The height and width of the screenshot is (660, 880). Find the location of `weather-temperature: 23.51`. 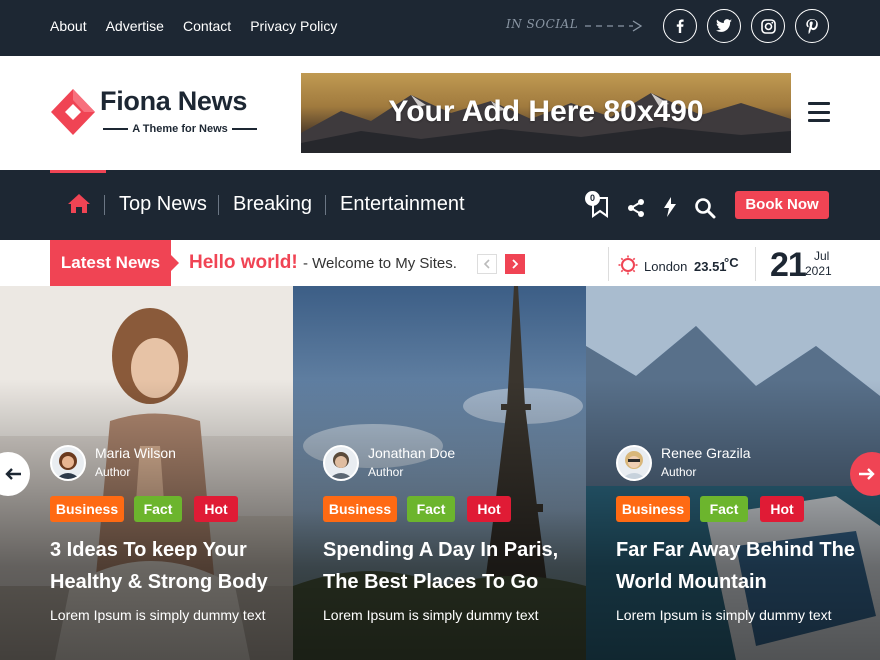

weather-temperature: 23.51 is located at coordinates (710, 266).